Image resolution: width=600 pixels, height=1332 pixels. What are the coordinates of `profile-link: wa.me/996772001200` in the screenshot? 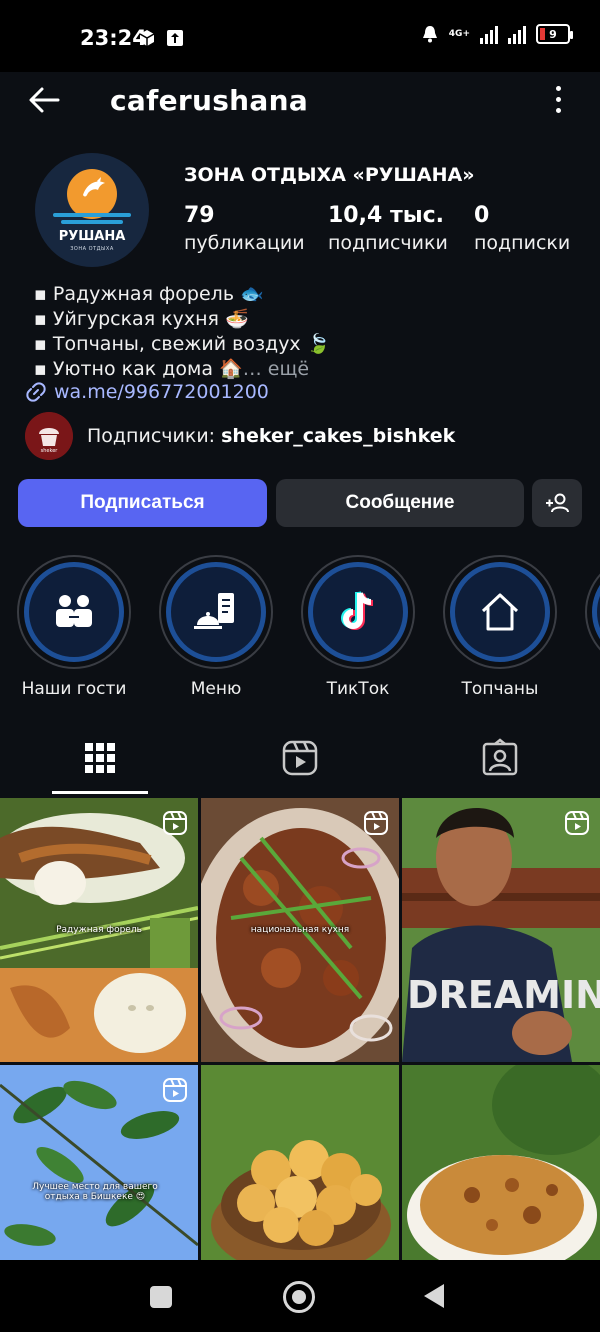 It's located at (146, 392).